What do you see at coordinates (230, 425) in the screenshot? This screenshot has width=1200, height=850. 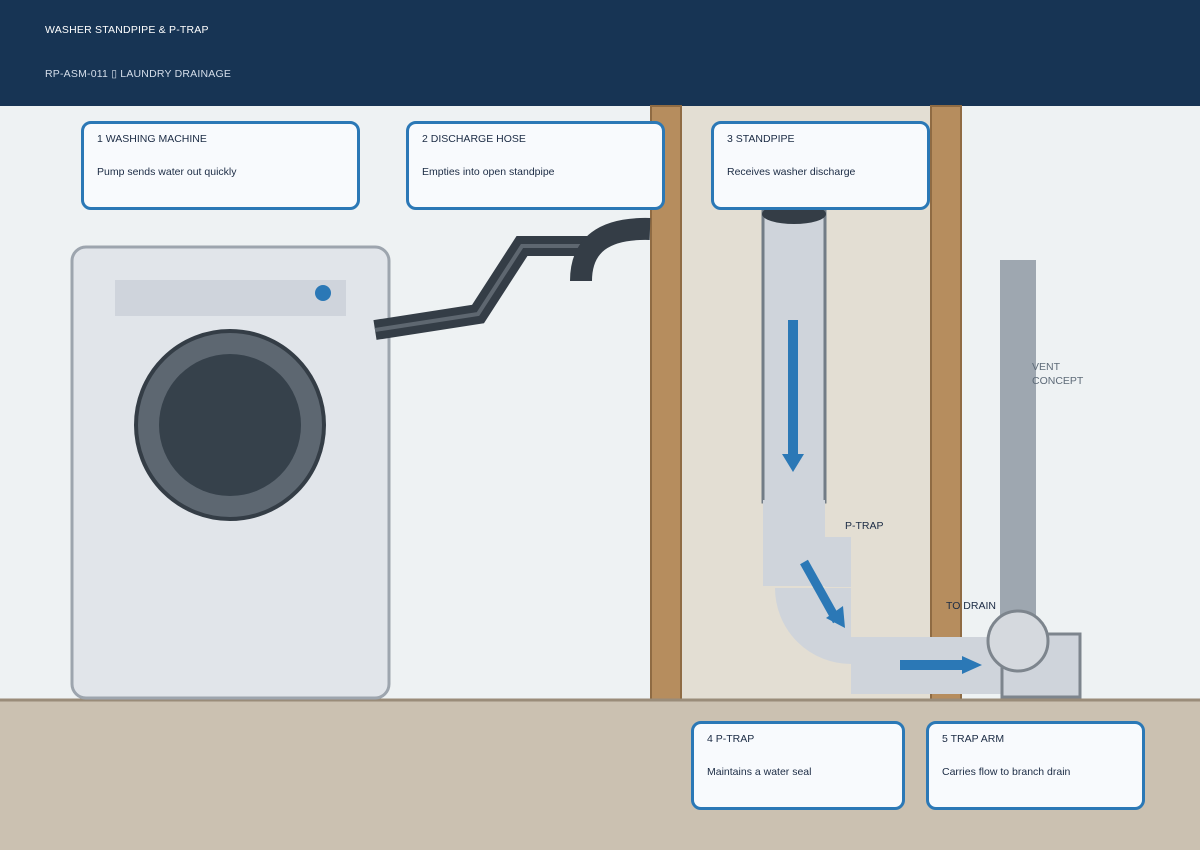 I see `washer-door-glass` at bounding box center [230, 425].